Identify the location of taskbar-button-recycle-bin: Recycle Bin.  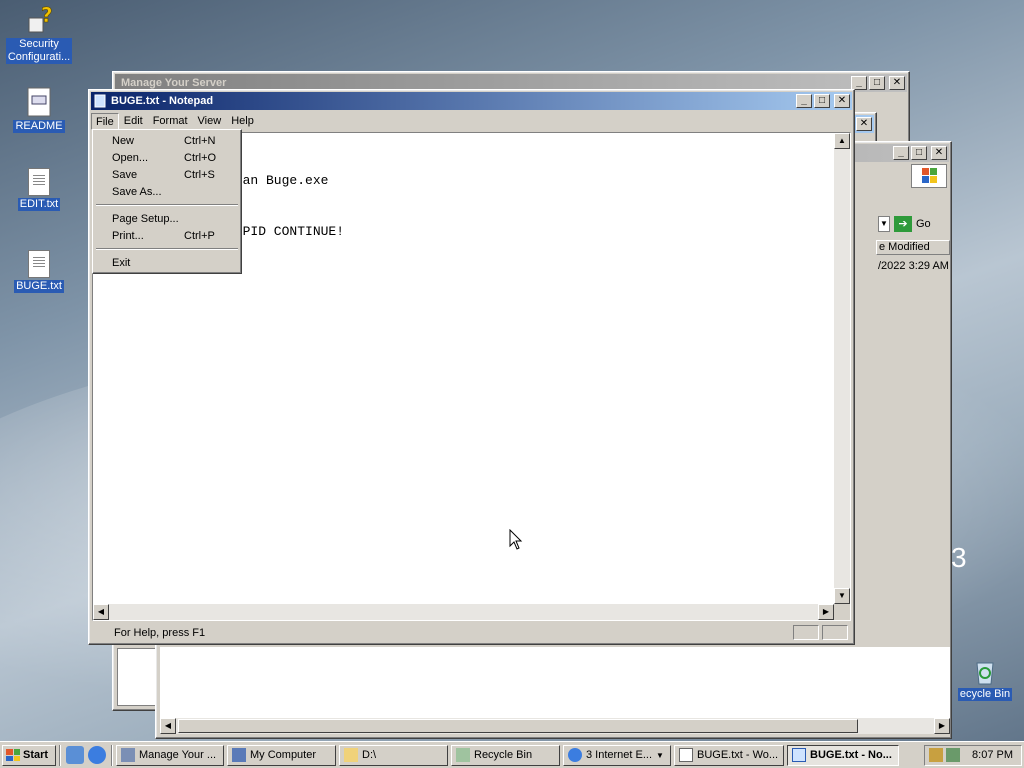
(505, 755).